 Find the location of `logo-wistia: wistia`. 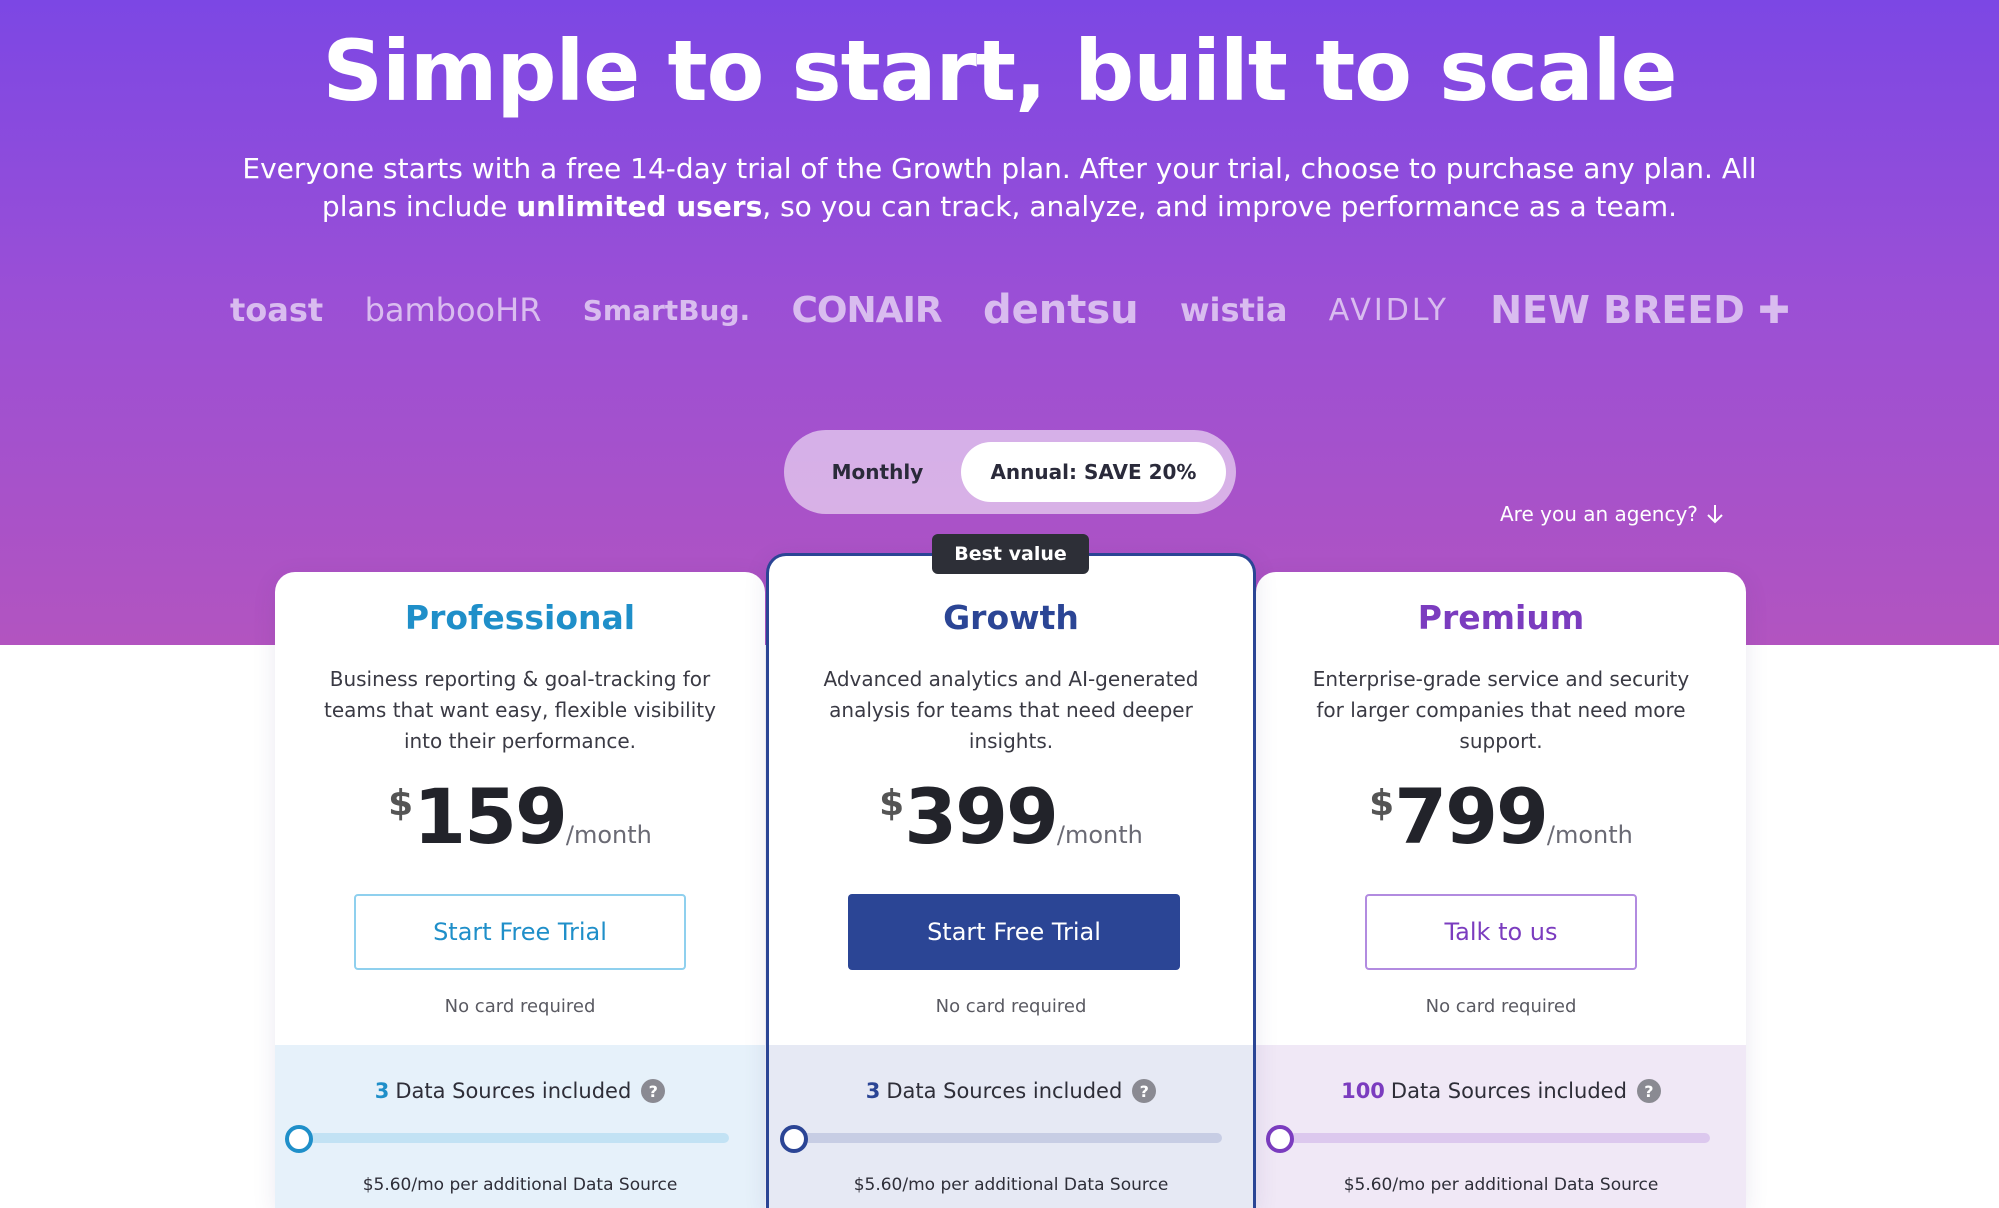

logo-wistia: wistia is located at coordinates (1233, 310).